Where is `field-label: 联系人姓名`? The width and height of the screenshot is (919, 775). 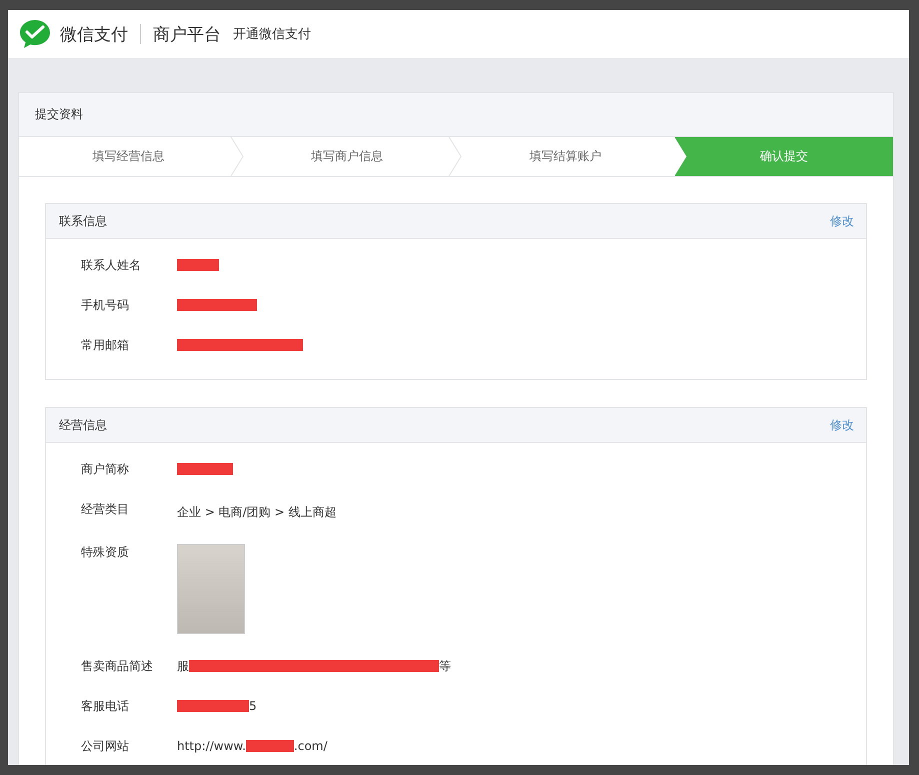
field-label: 联系人姓名 is located at coordinates (111, 265).